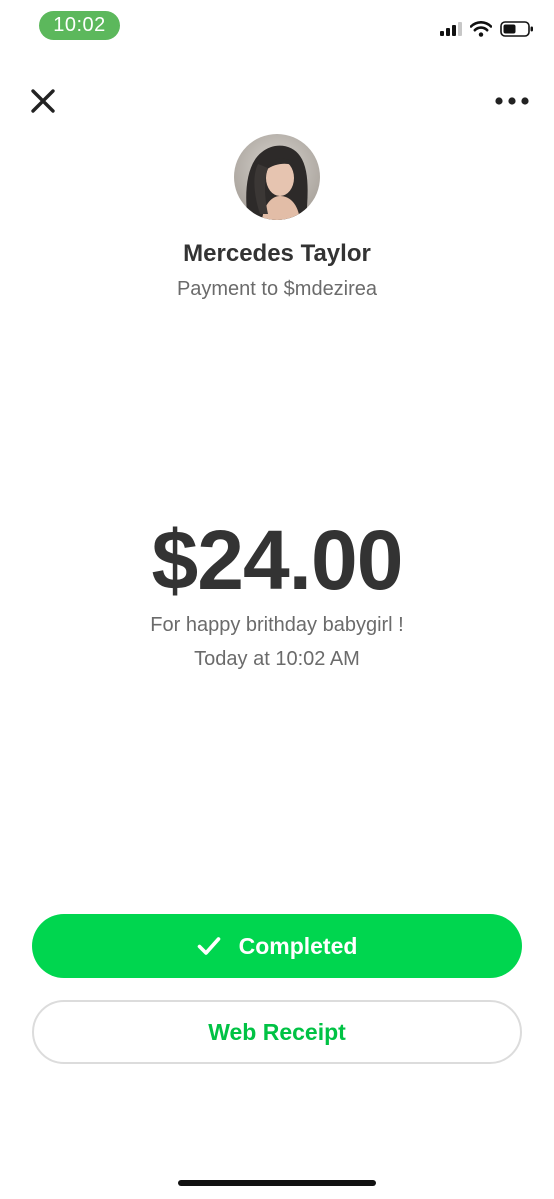  What do you see at coordinates (277, 1183) in the screenshot?
I see `home-indicator` at bounding box center [277, 1183].